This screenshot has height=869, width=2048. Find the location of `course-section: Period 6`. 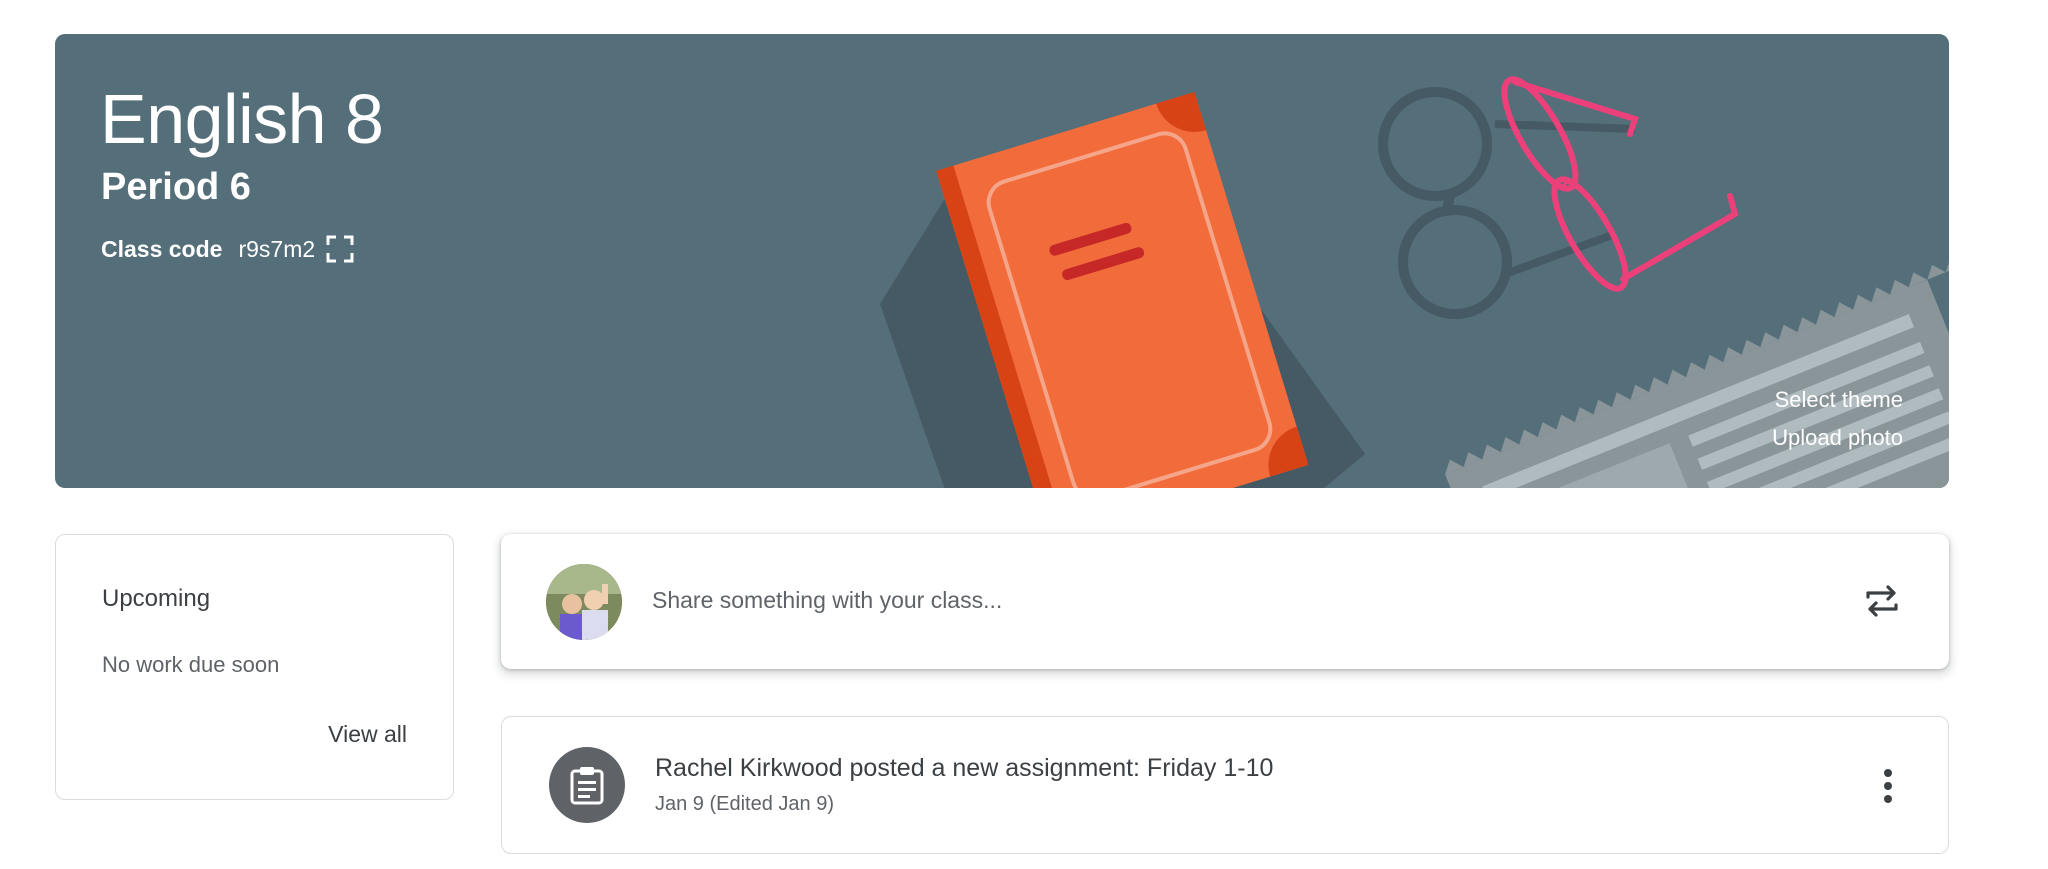

course-section: Period 6 is located at coordinates (176, 187).